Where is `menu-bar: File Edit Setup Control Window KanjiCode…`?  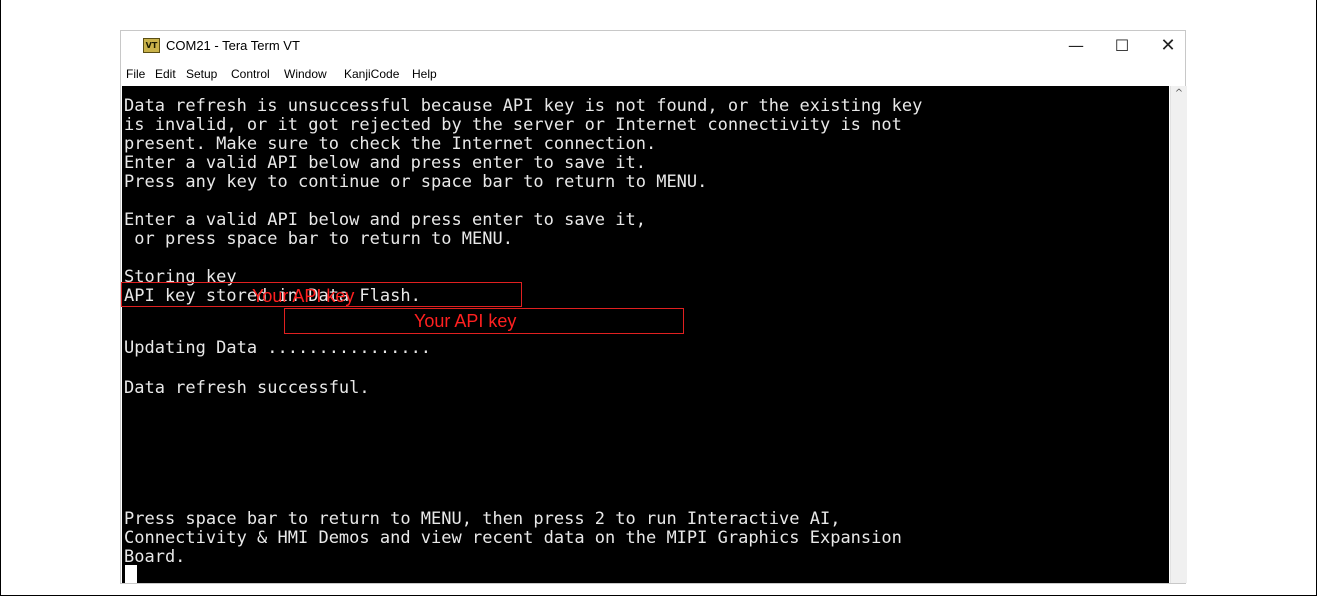 menu-bar: File Edit Setup Control Window KanjiCode… is located at coordinates (653, 74).